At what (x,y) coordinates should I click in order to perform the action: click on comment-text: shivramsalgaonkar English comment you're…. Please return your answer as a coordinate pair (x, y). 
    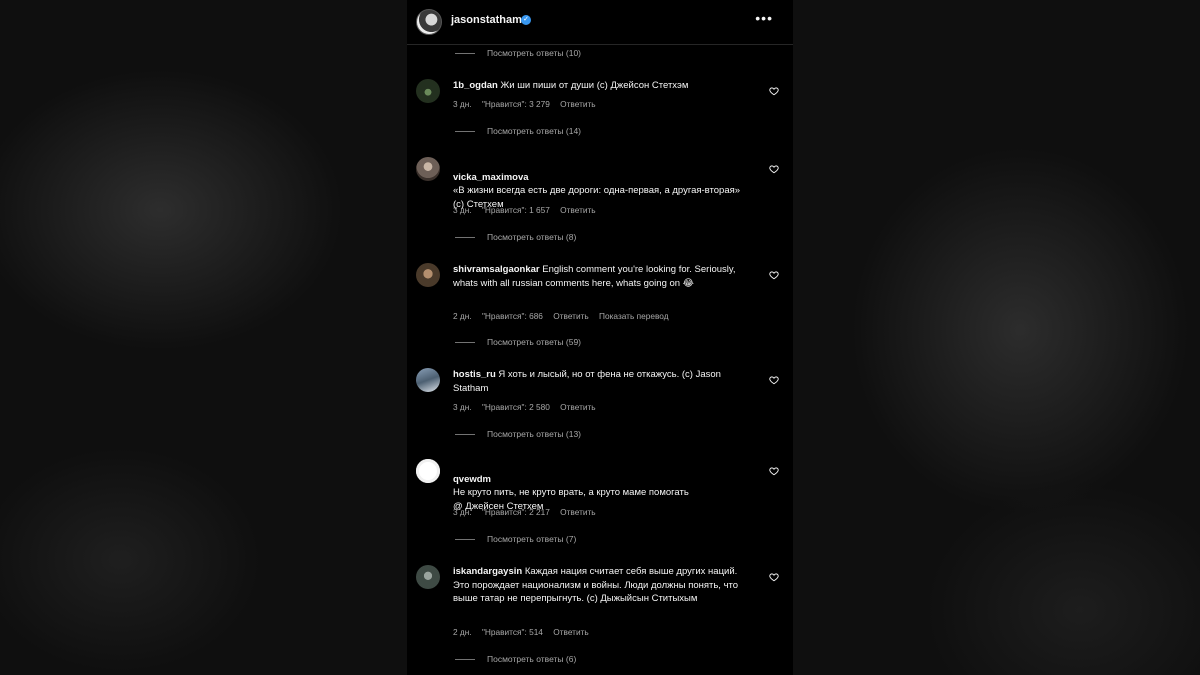
    Looking at the image, I should click on (598, 276).